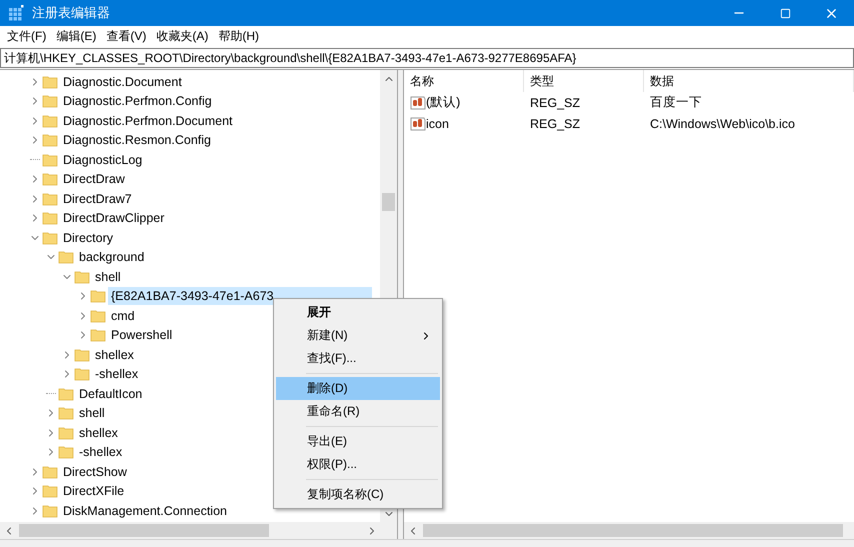 The height and width of the screenshot is (547, 854). What do you see at coordinates (584, 81) in the screenshot?
I see `column-header: 类型` at bounding box center [584, 81].